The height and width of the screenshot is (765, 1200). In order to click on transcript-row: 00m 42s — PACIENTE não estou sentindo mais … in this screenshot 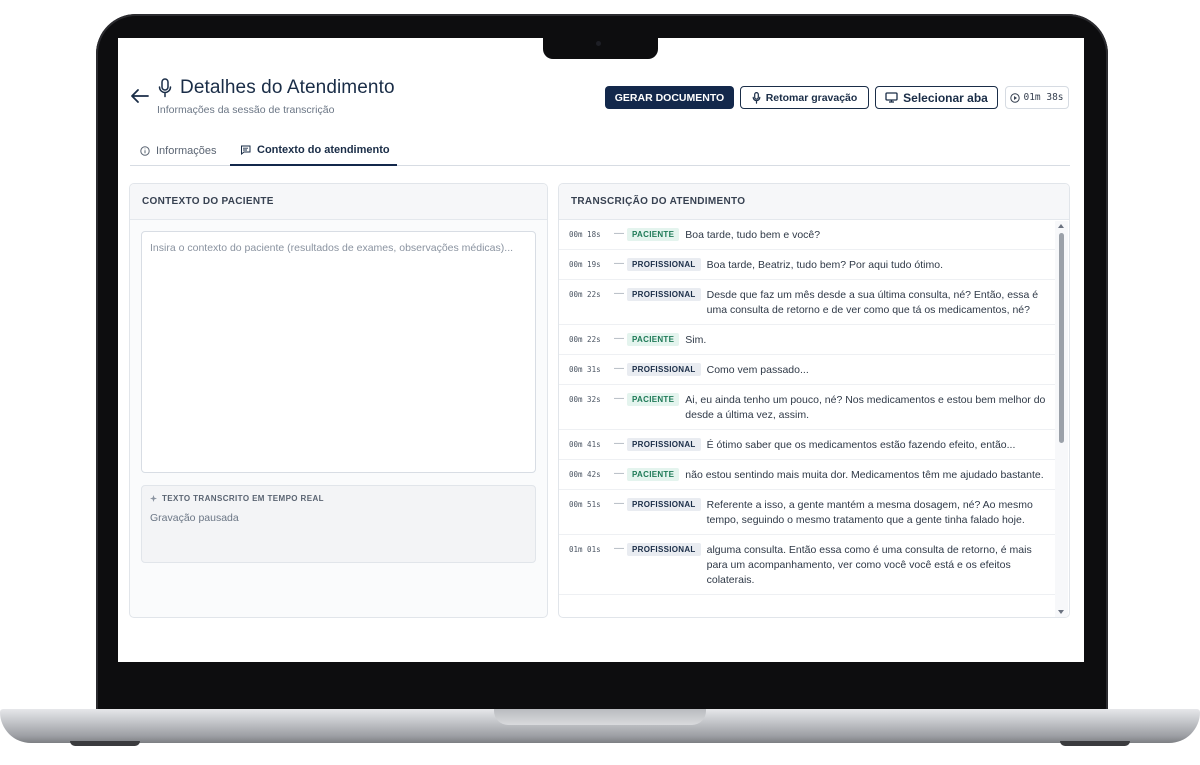, I will do `click(807, 475)`.